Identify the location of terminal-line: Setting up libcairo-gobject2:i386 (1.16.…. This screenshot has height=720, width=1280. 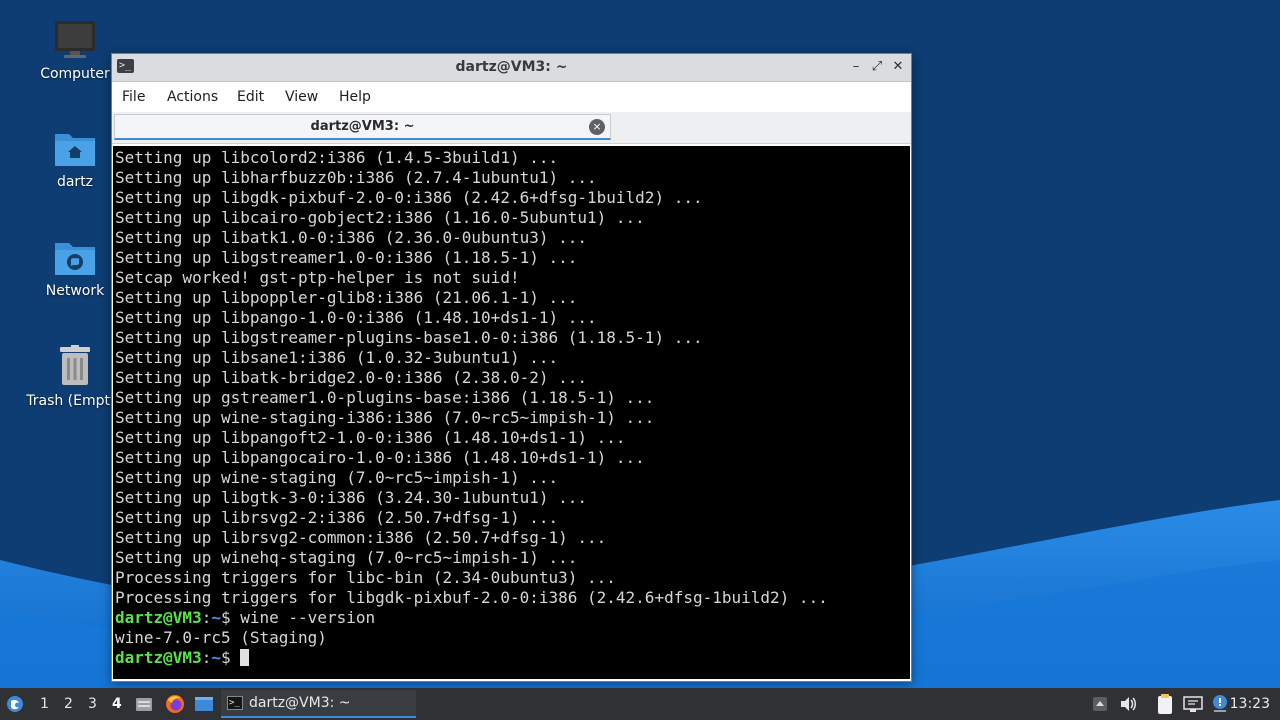
(380, 217).